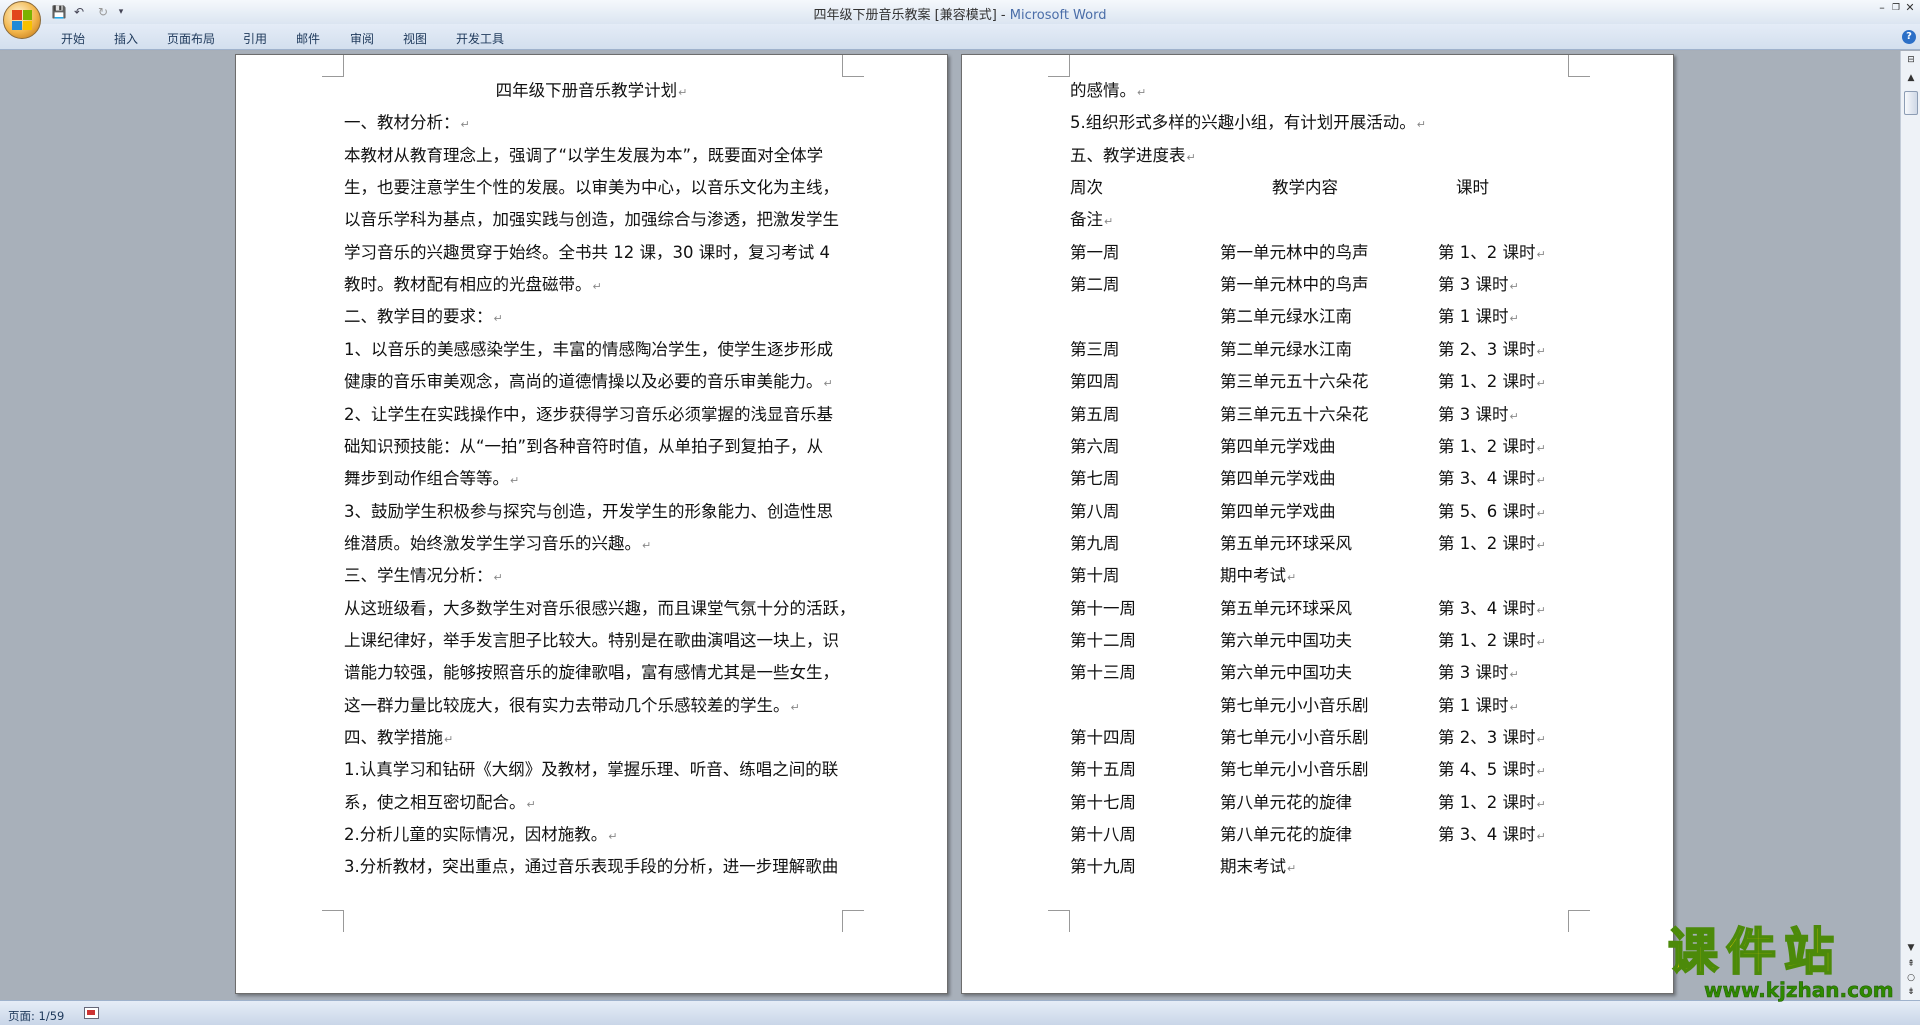 The height and width of the screenshot is (1025, 1920). I want to click on body-text-line: 教时。教材配有相应的光盘磁带。↵, so click(473, 286).